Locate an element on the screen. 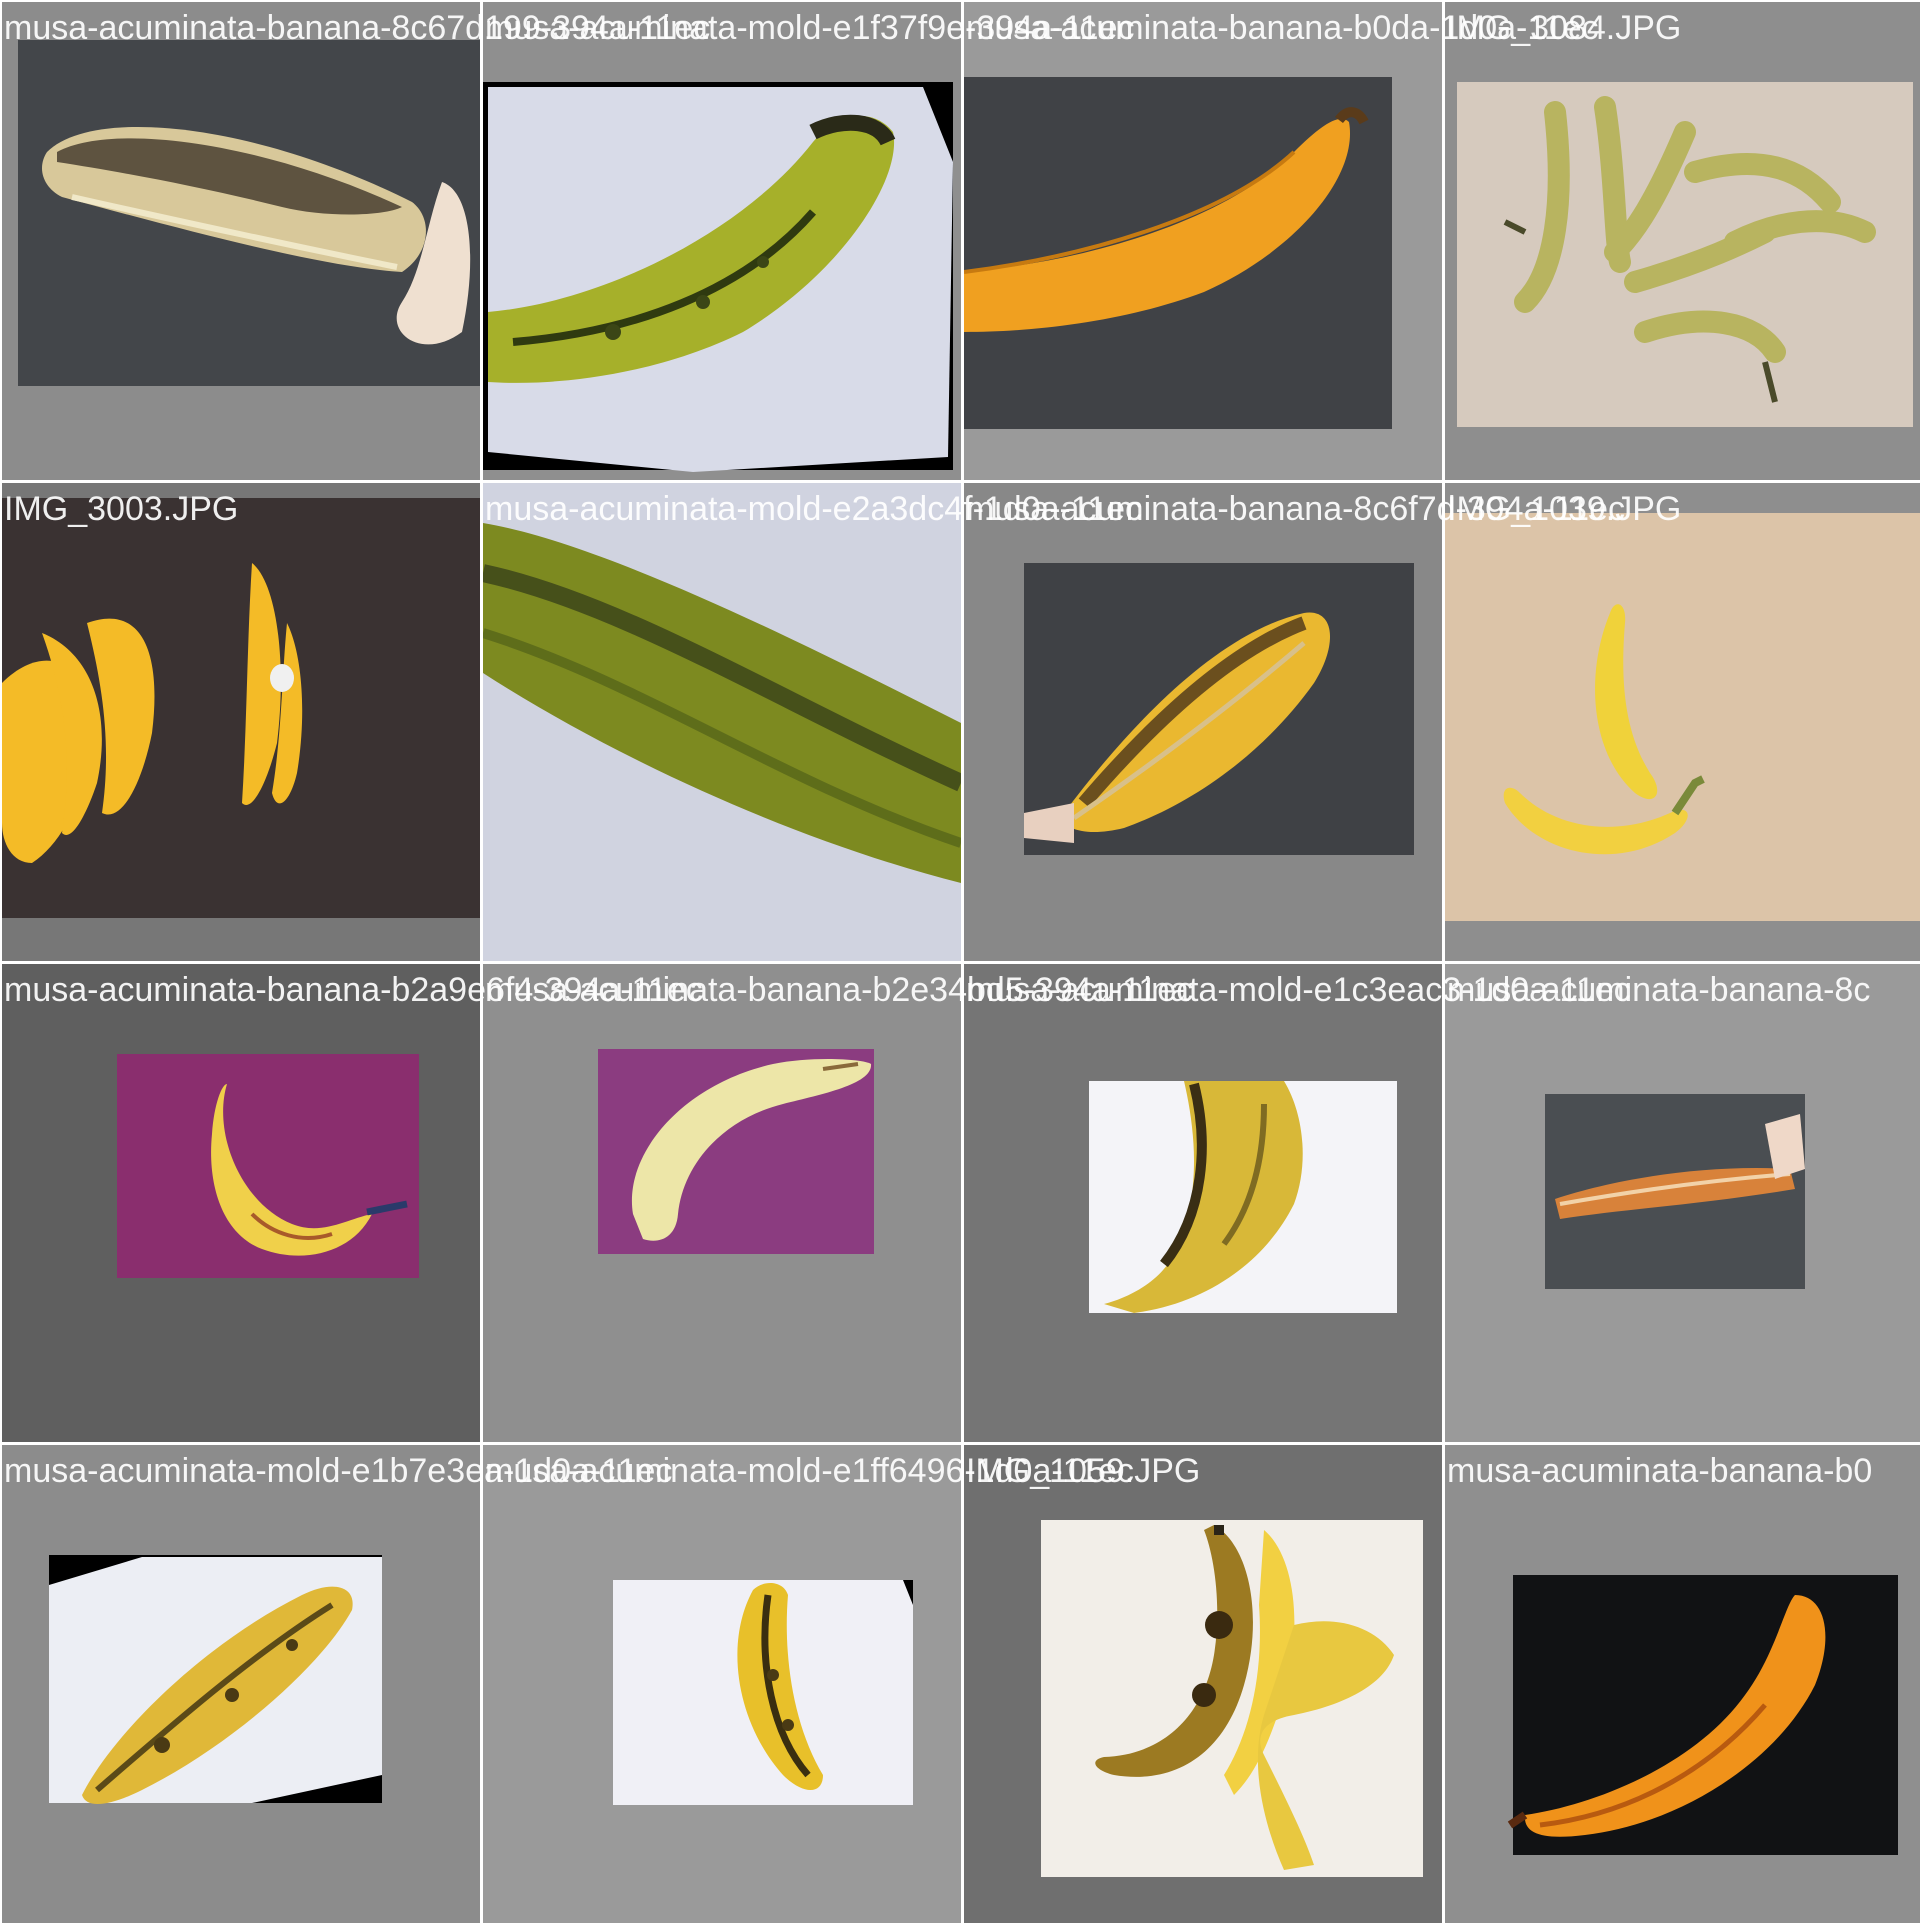 This screenshot has height=1923, width=1920. orange-banana-dark-image is located at coordinates (1682, 1684).